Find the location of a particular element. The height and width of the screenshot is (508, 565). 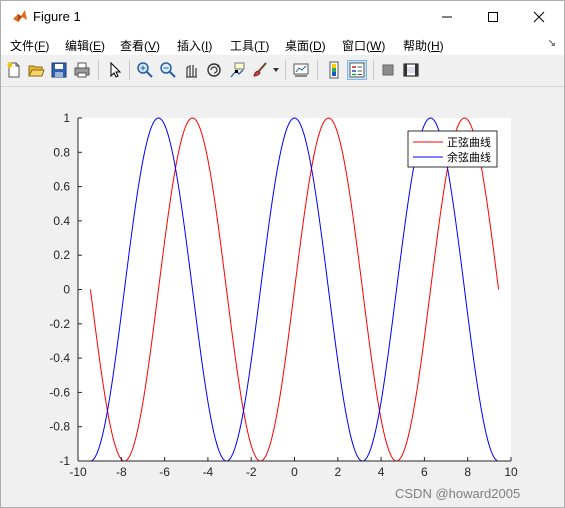

close-icon is located at coordinates (539, 17).